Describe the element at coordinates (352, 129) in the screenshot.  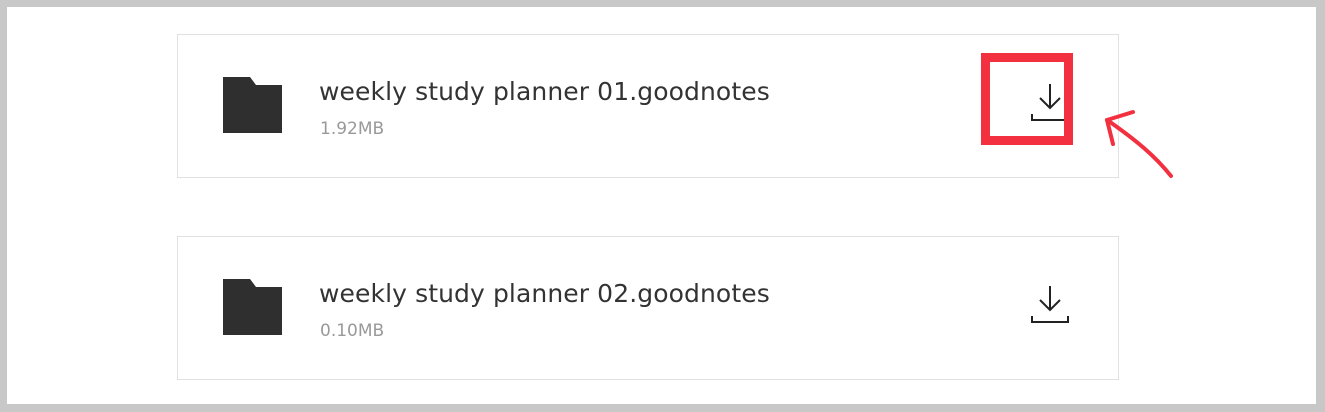
I see `file-size: 1.92MB` at that location.